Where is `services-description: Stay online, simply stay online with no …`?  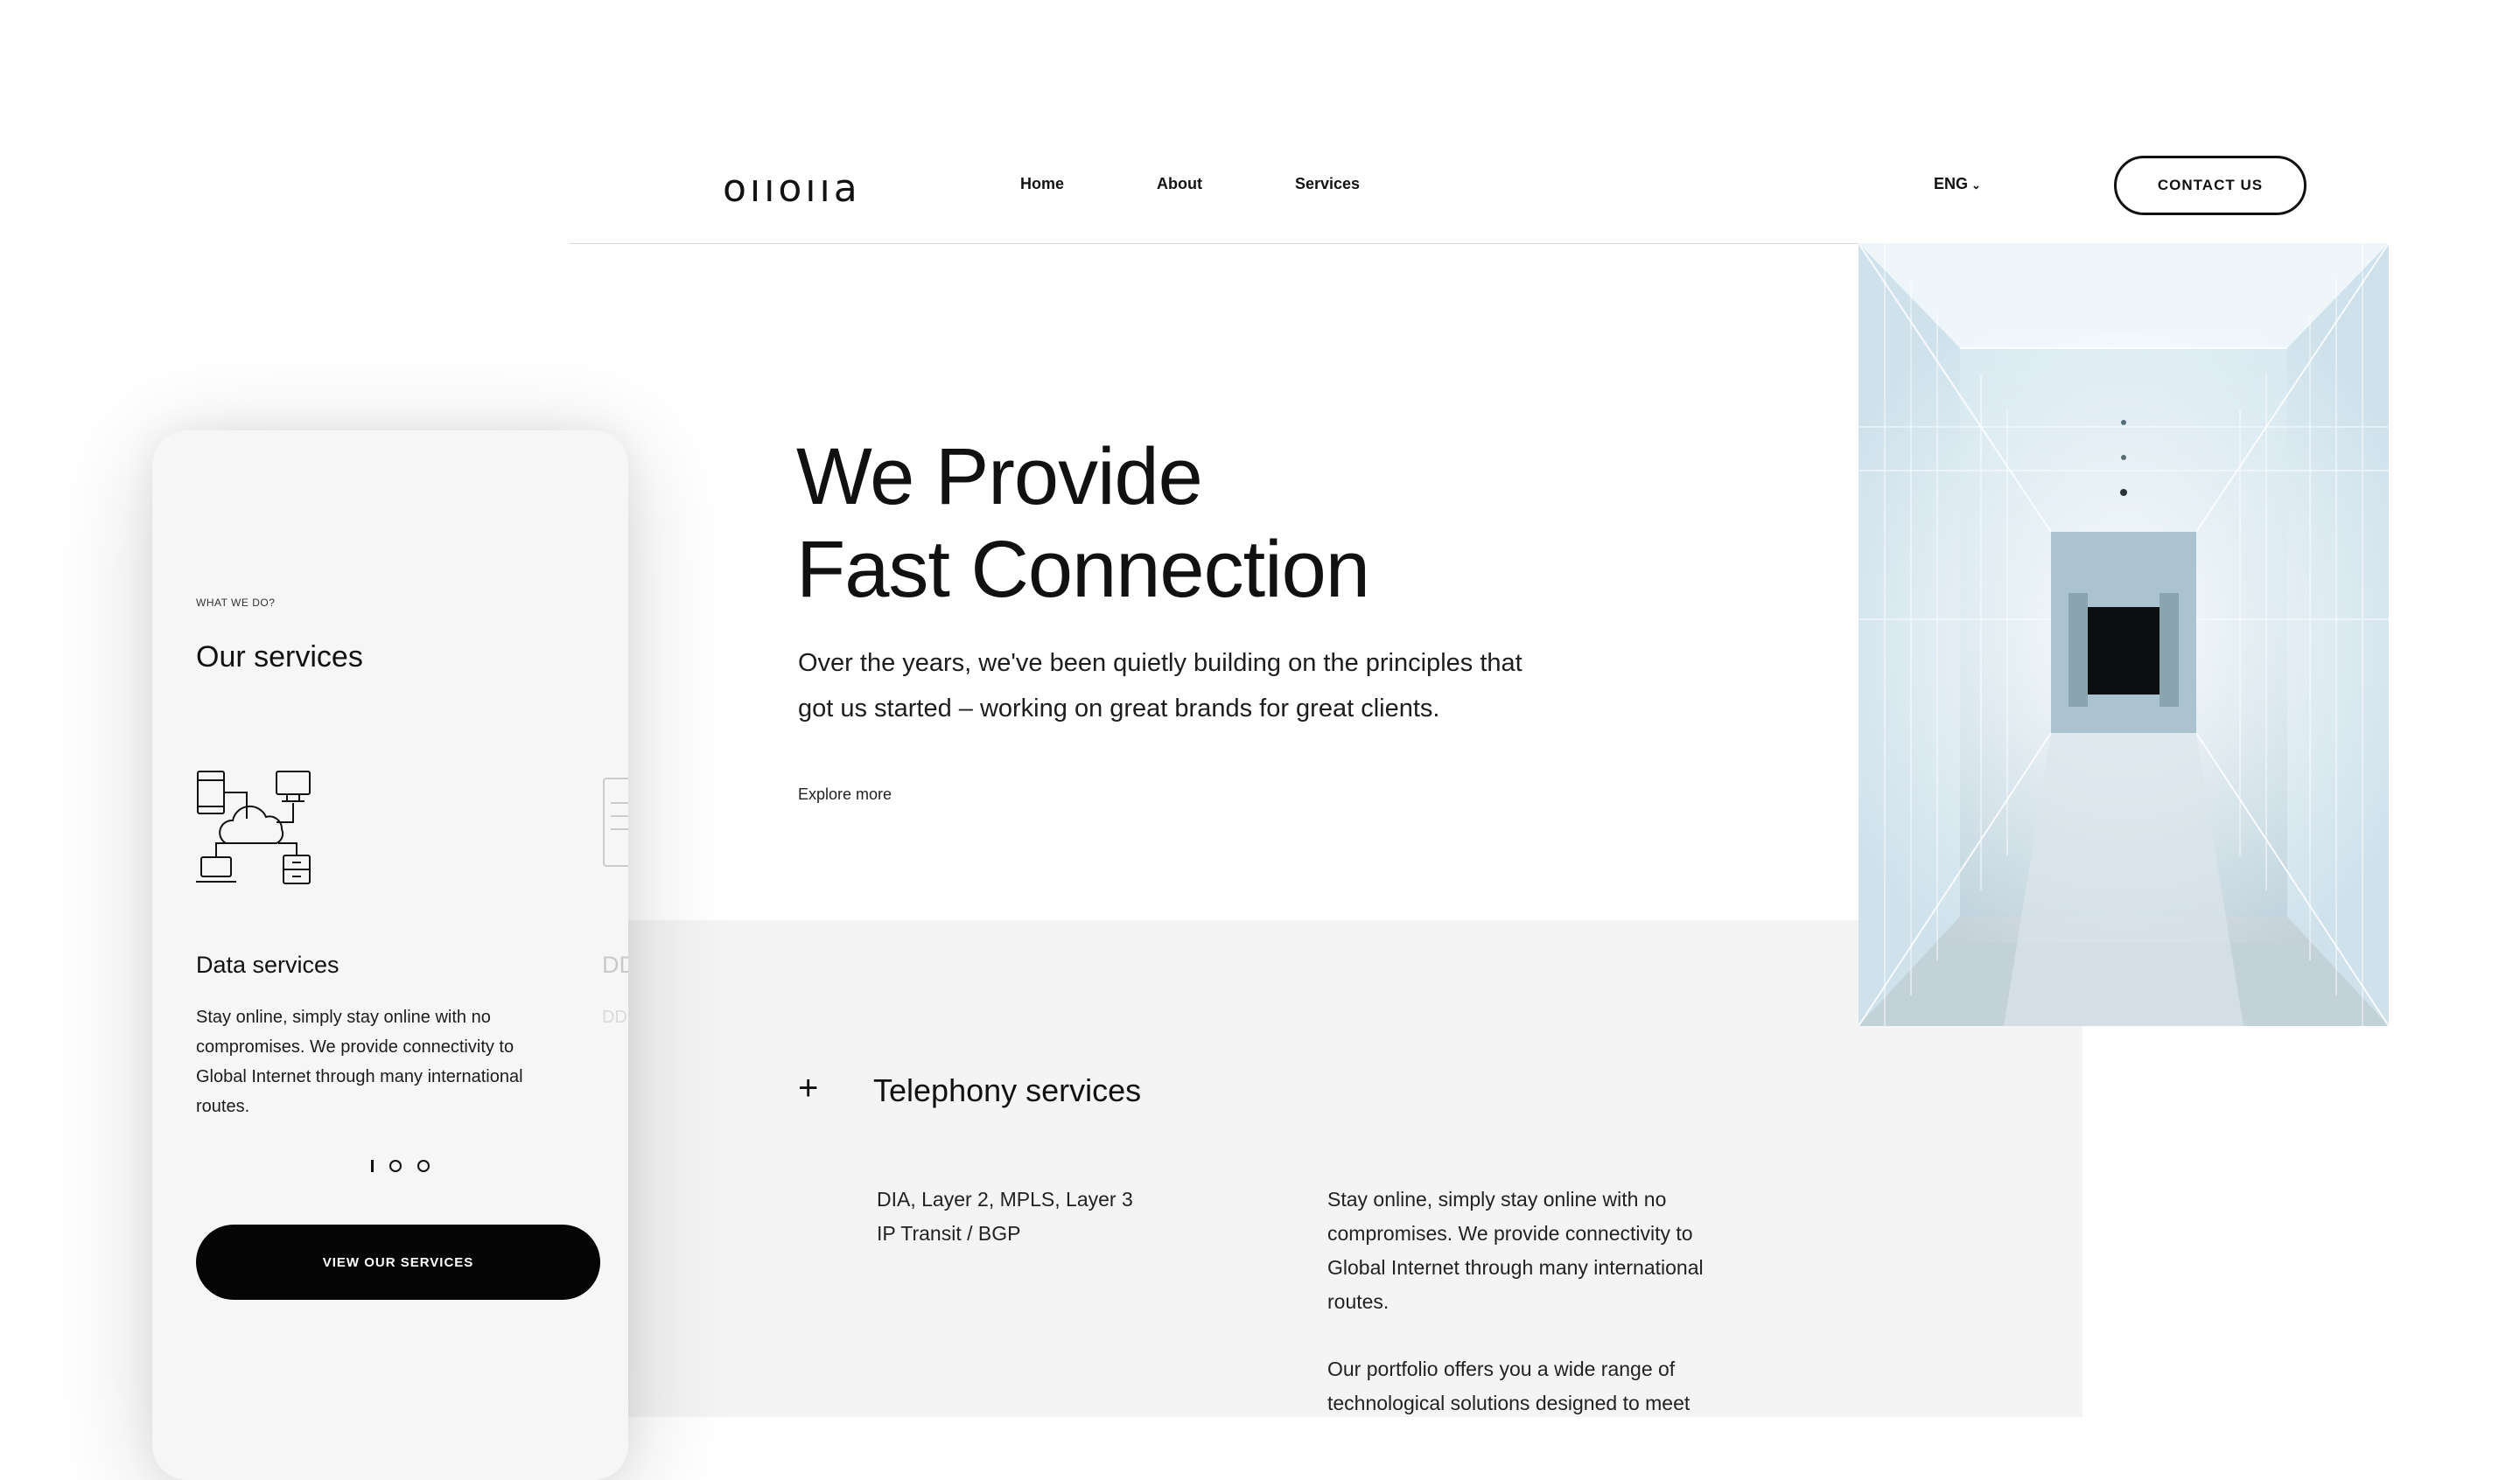
services-description: Stay online, simply stay online with no … is located at coordinates (1537, 1319).